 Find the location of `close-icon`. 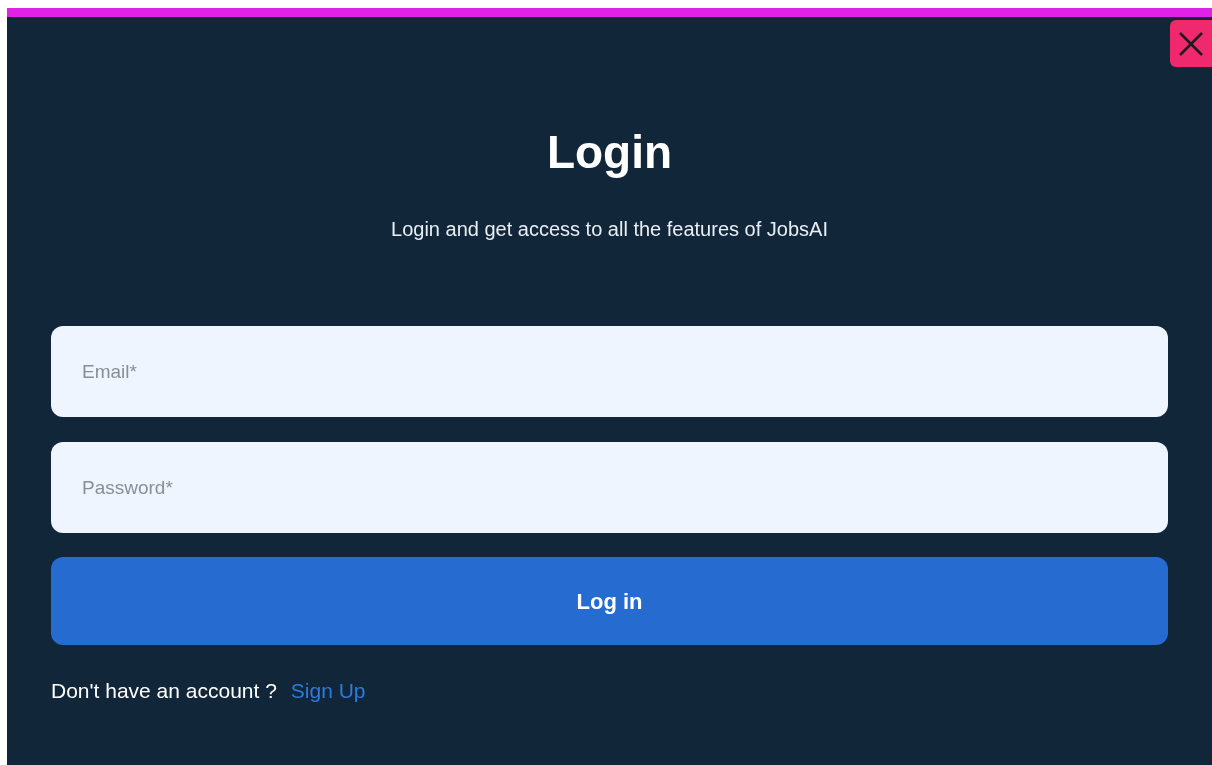

close-icon is located at coordinates (1191, 43).